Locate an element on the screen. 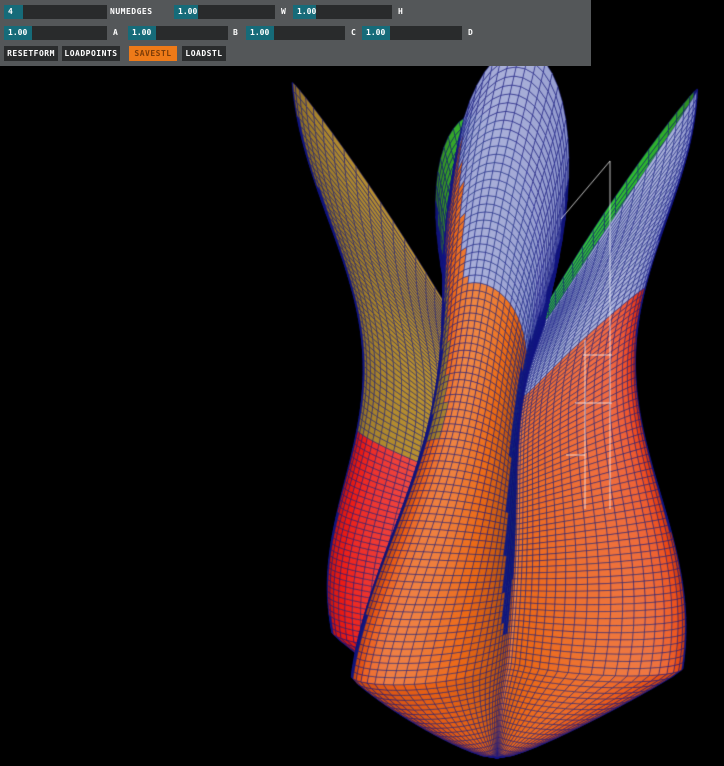 Image resolution: width=724 pixels, height=766 pixels. slider-d: 1.00 is located at coordinates (412, 33).